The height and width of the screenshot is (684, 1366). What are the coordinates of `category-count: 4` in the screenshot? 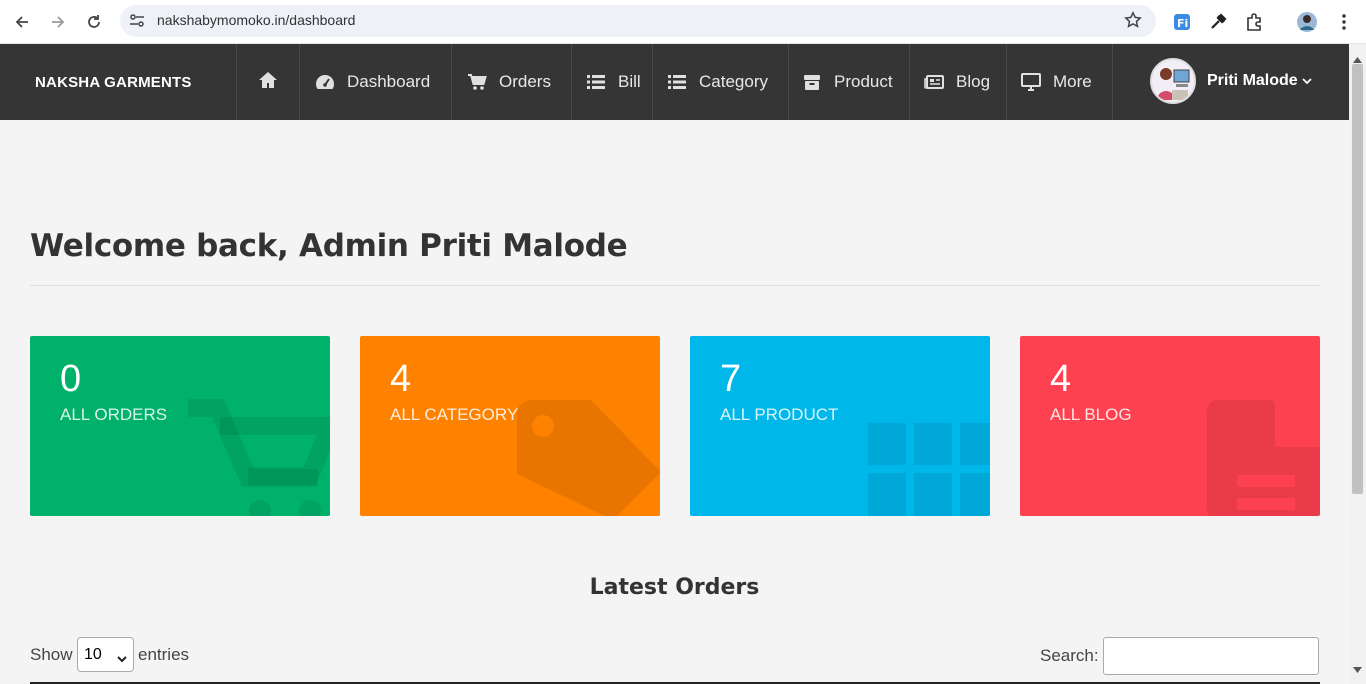 It's located at (401, 379).